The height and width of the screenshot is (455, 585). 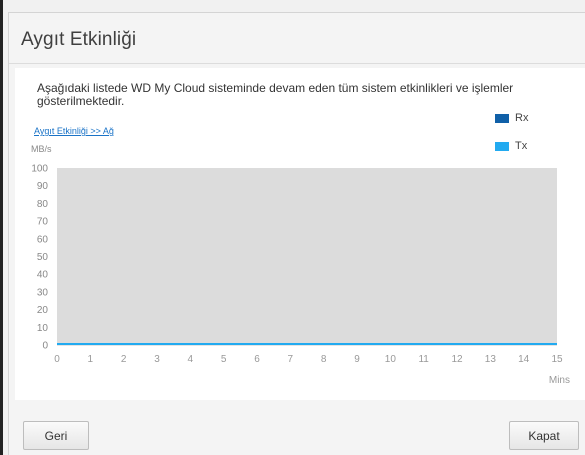 I want to click on legend-swatch-tx, so click(x=502, y=146).